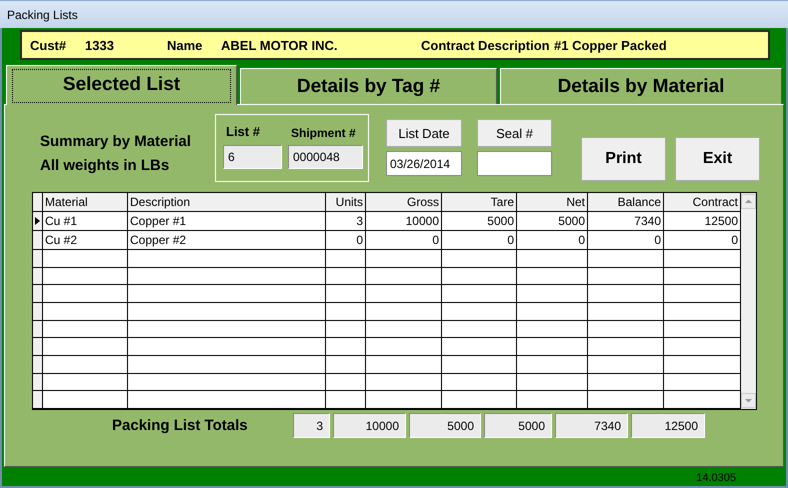  What do you see at coordinates (323, 133) in the screenshot?
I see `field-label: Shipment #` at bounding box center [323, 133].